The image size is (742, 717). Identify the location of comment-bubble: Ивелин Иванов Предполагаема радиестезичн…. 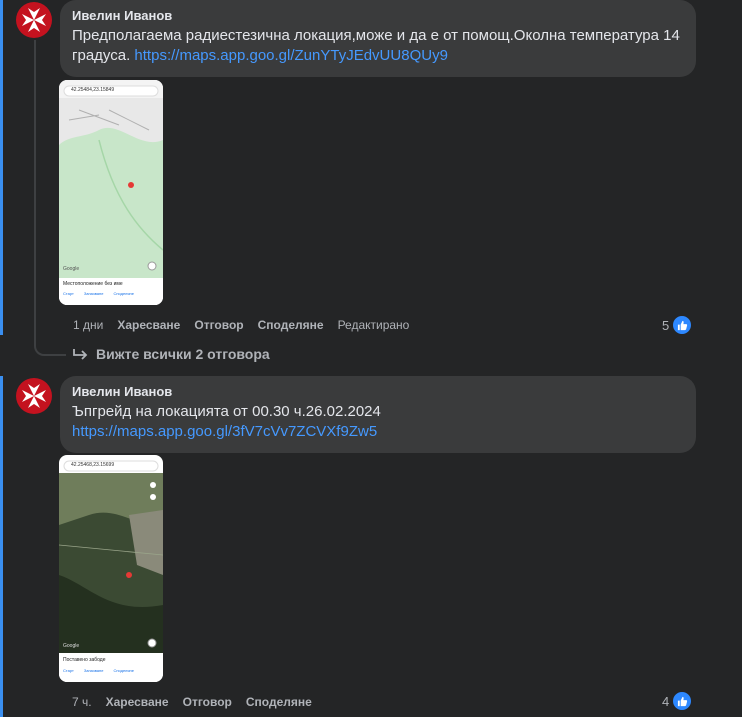
(378, 38).